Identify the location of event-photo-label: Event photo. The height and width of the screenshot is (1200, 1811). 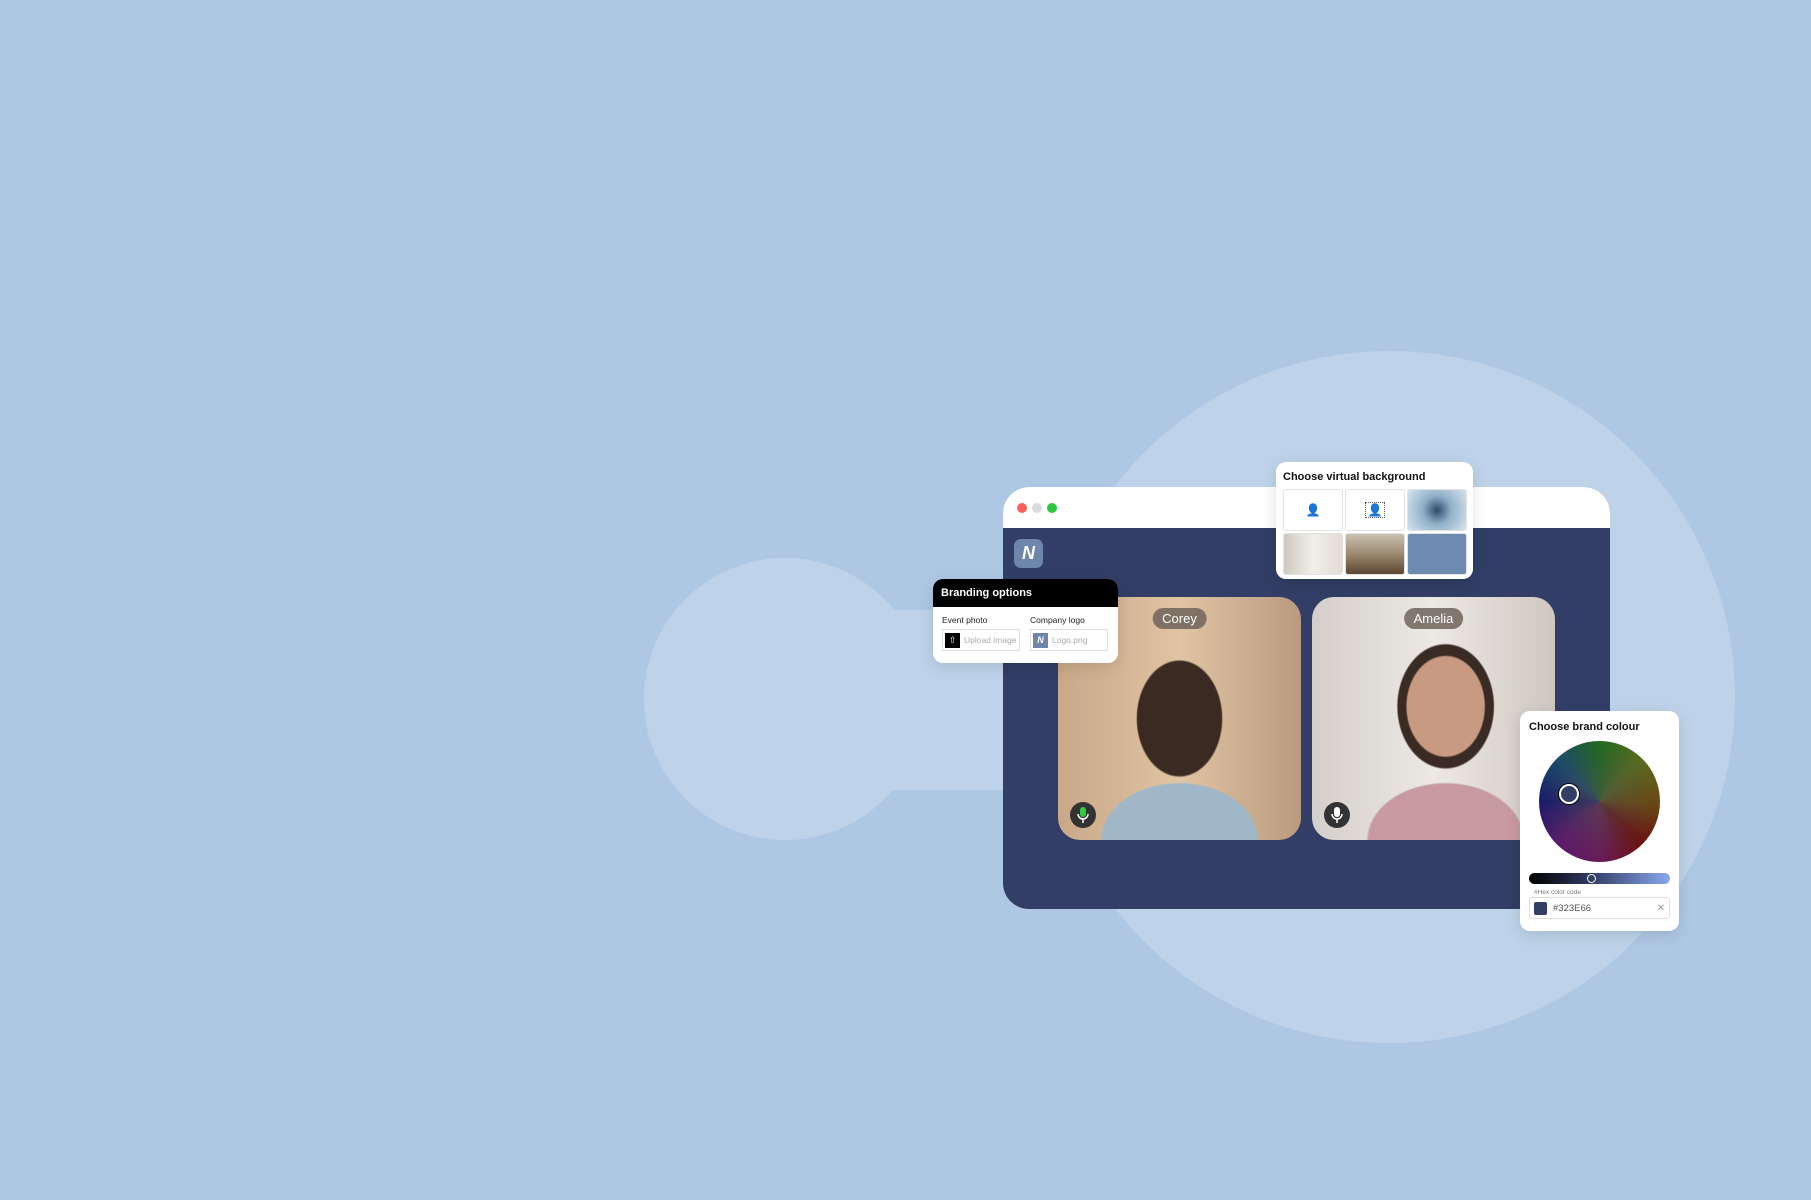
(965, 620).